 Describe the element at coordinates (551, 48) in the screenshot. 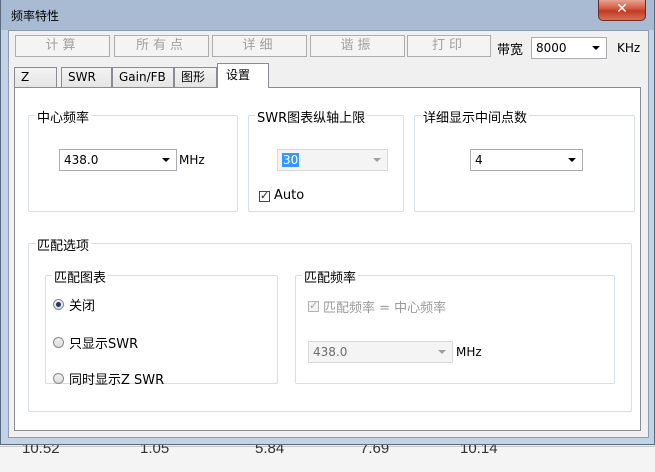

I see `bandwidth-value: 8000` at that location.